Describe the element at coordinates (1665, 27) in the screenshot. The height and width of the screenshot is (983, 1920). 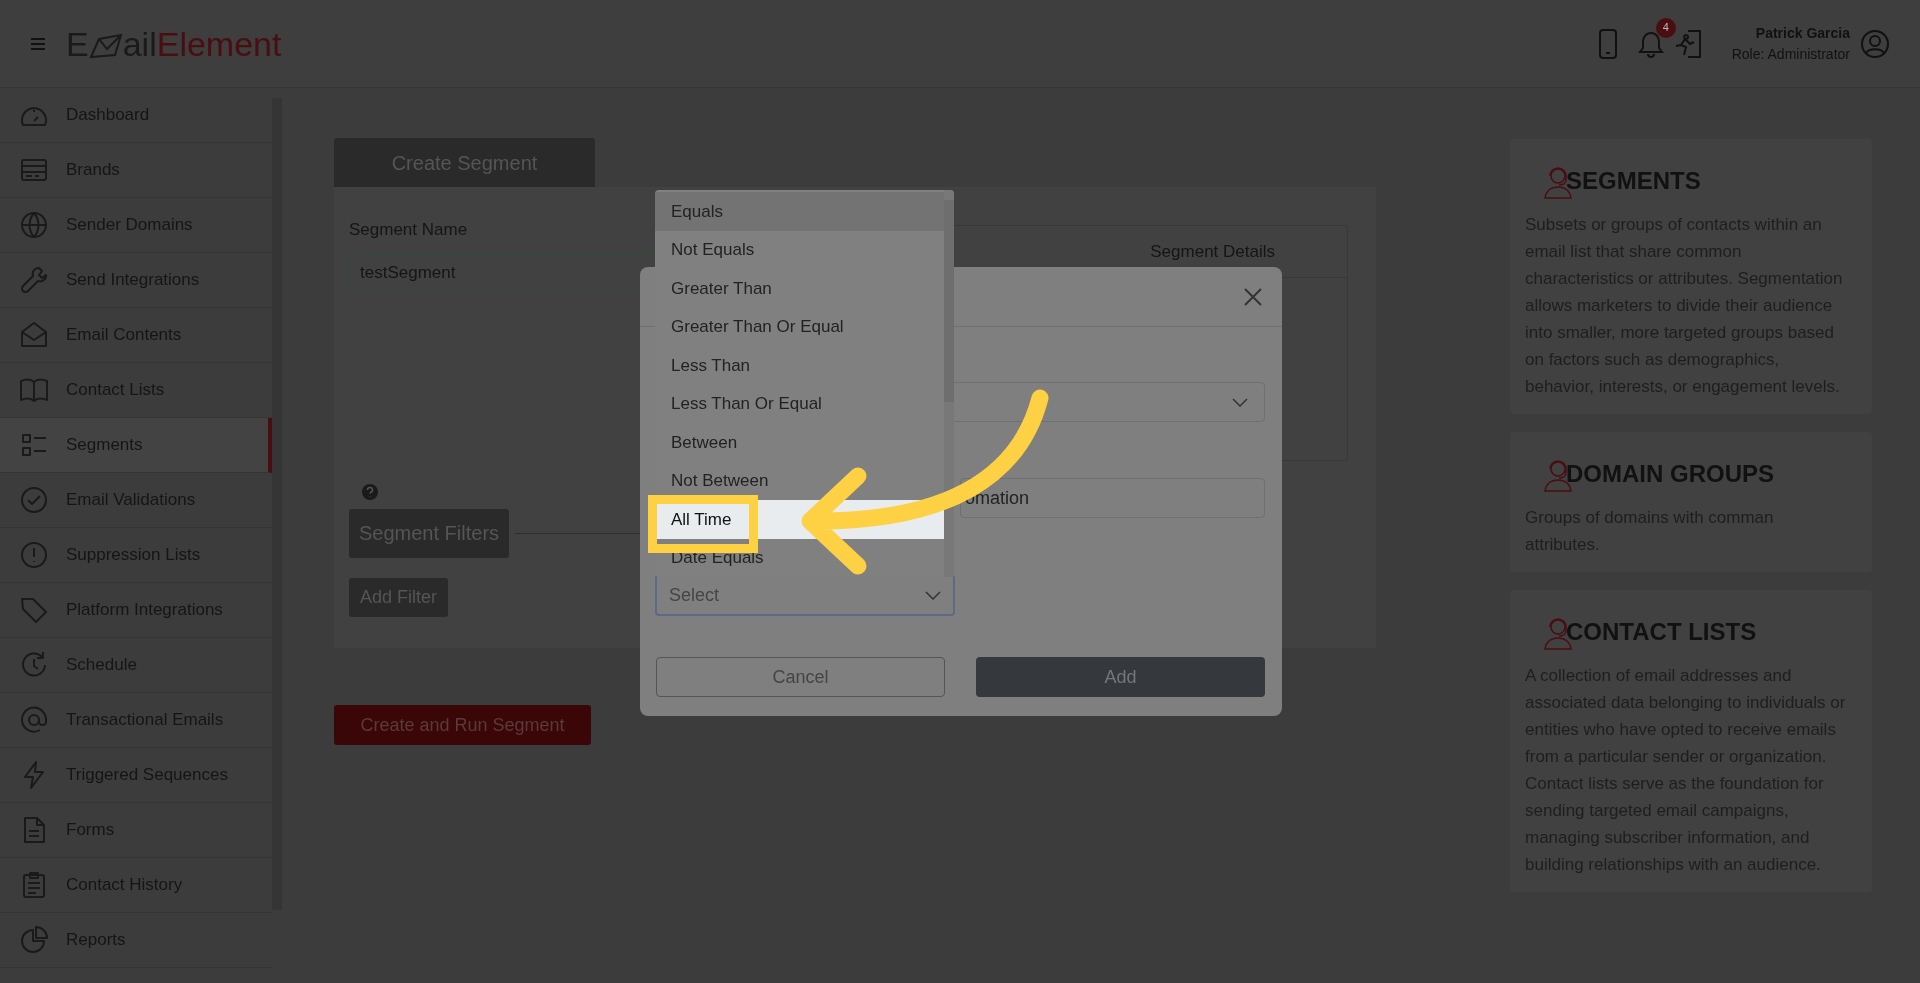
I see `notification-badge: 4` at that location.